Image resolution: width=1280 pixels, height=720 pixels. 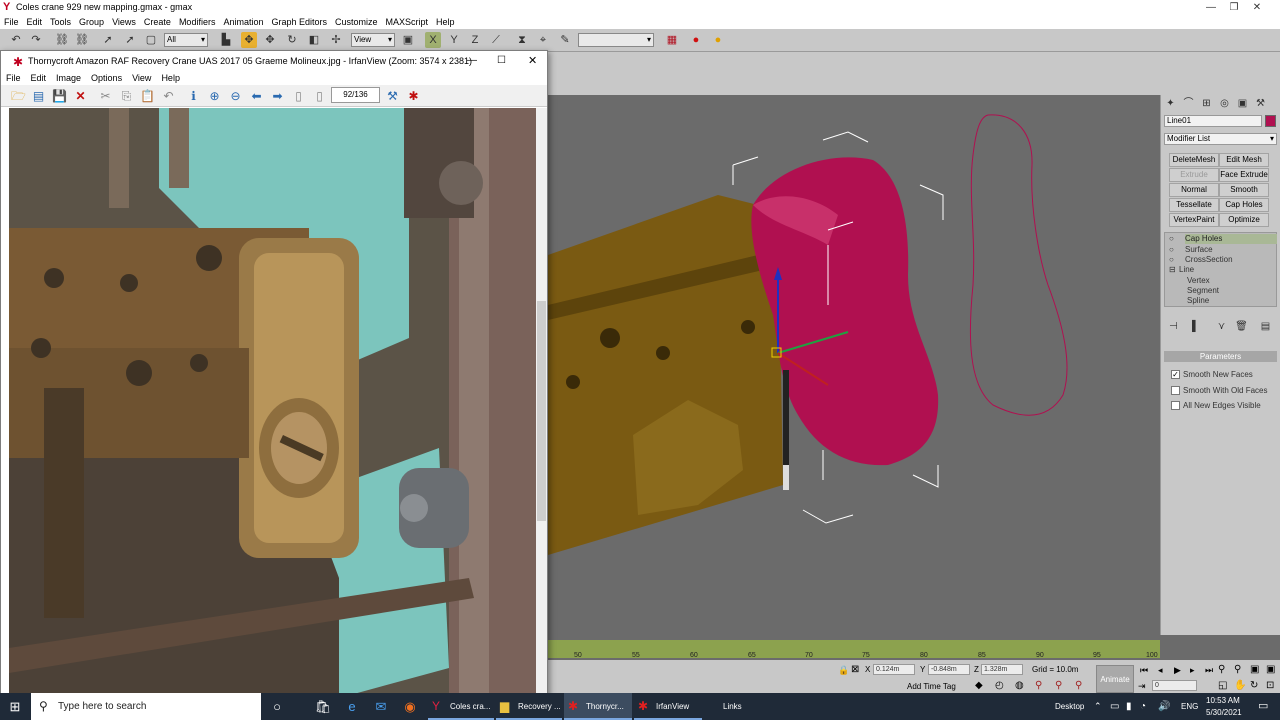 I want to click on delete-icon: ✕, so click(x=80, y=96).